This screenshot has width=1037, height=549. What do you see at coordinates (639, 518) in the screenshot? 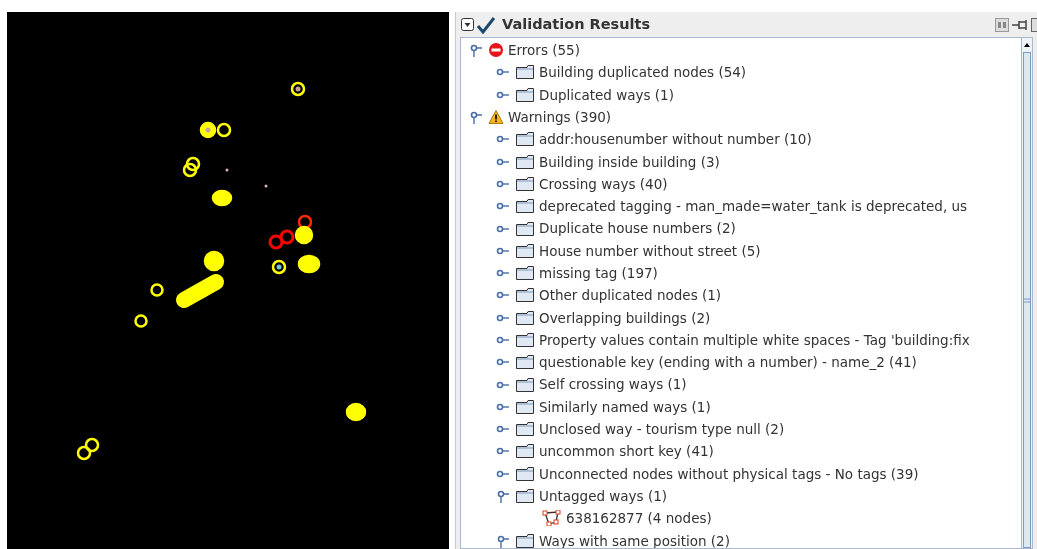
I see `tree-item: 638162877 (4 nodes)` at bounding box center [639, 518].